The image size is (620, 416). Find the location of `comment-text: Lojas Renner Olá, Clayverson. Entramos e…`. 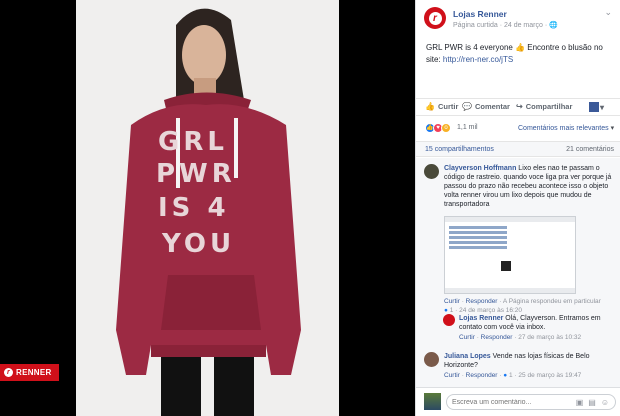

comment-text: Lojas Renner Olá, Clayverson. Entramos e… is located at coordinates (534, 323).